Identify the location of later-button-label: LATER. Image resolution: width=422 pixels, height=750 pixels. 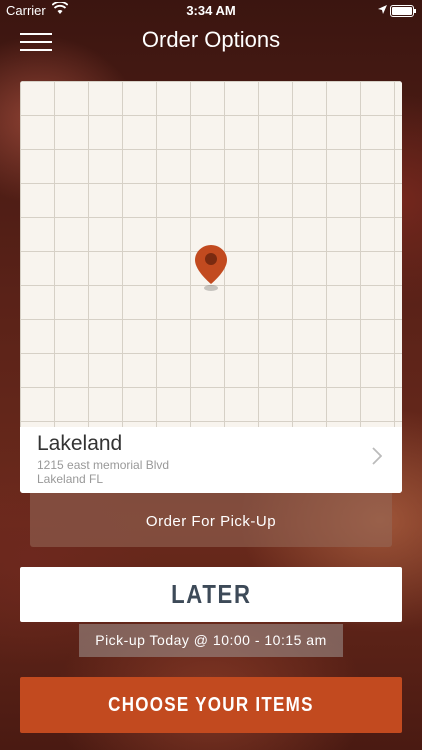
(211, 594).